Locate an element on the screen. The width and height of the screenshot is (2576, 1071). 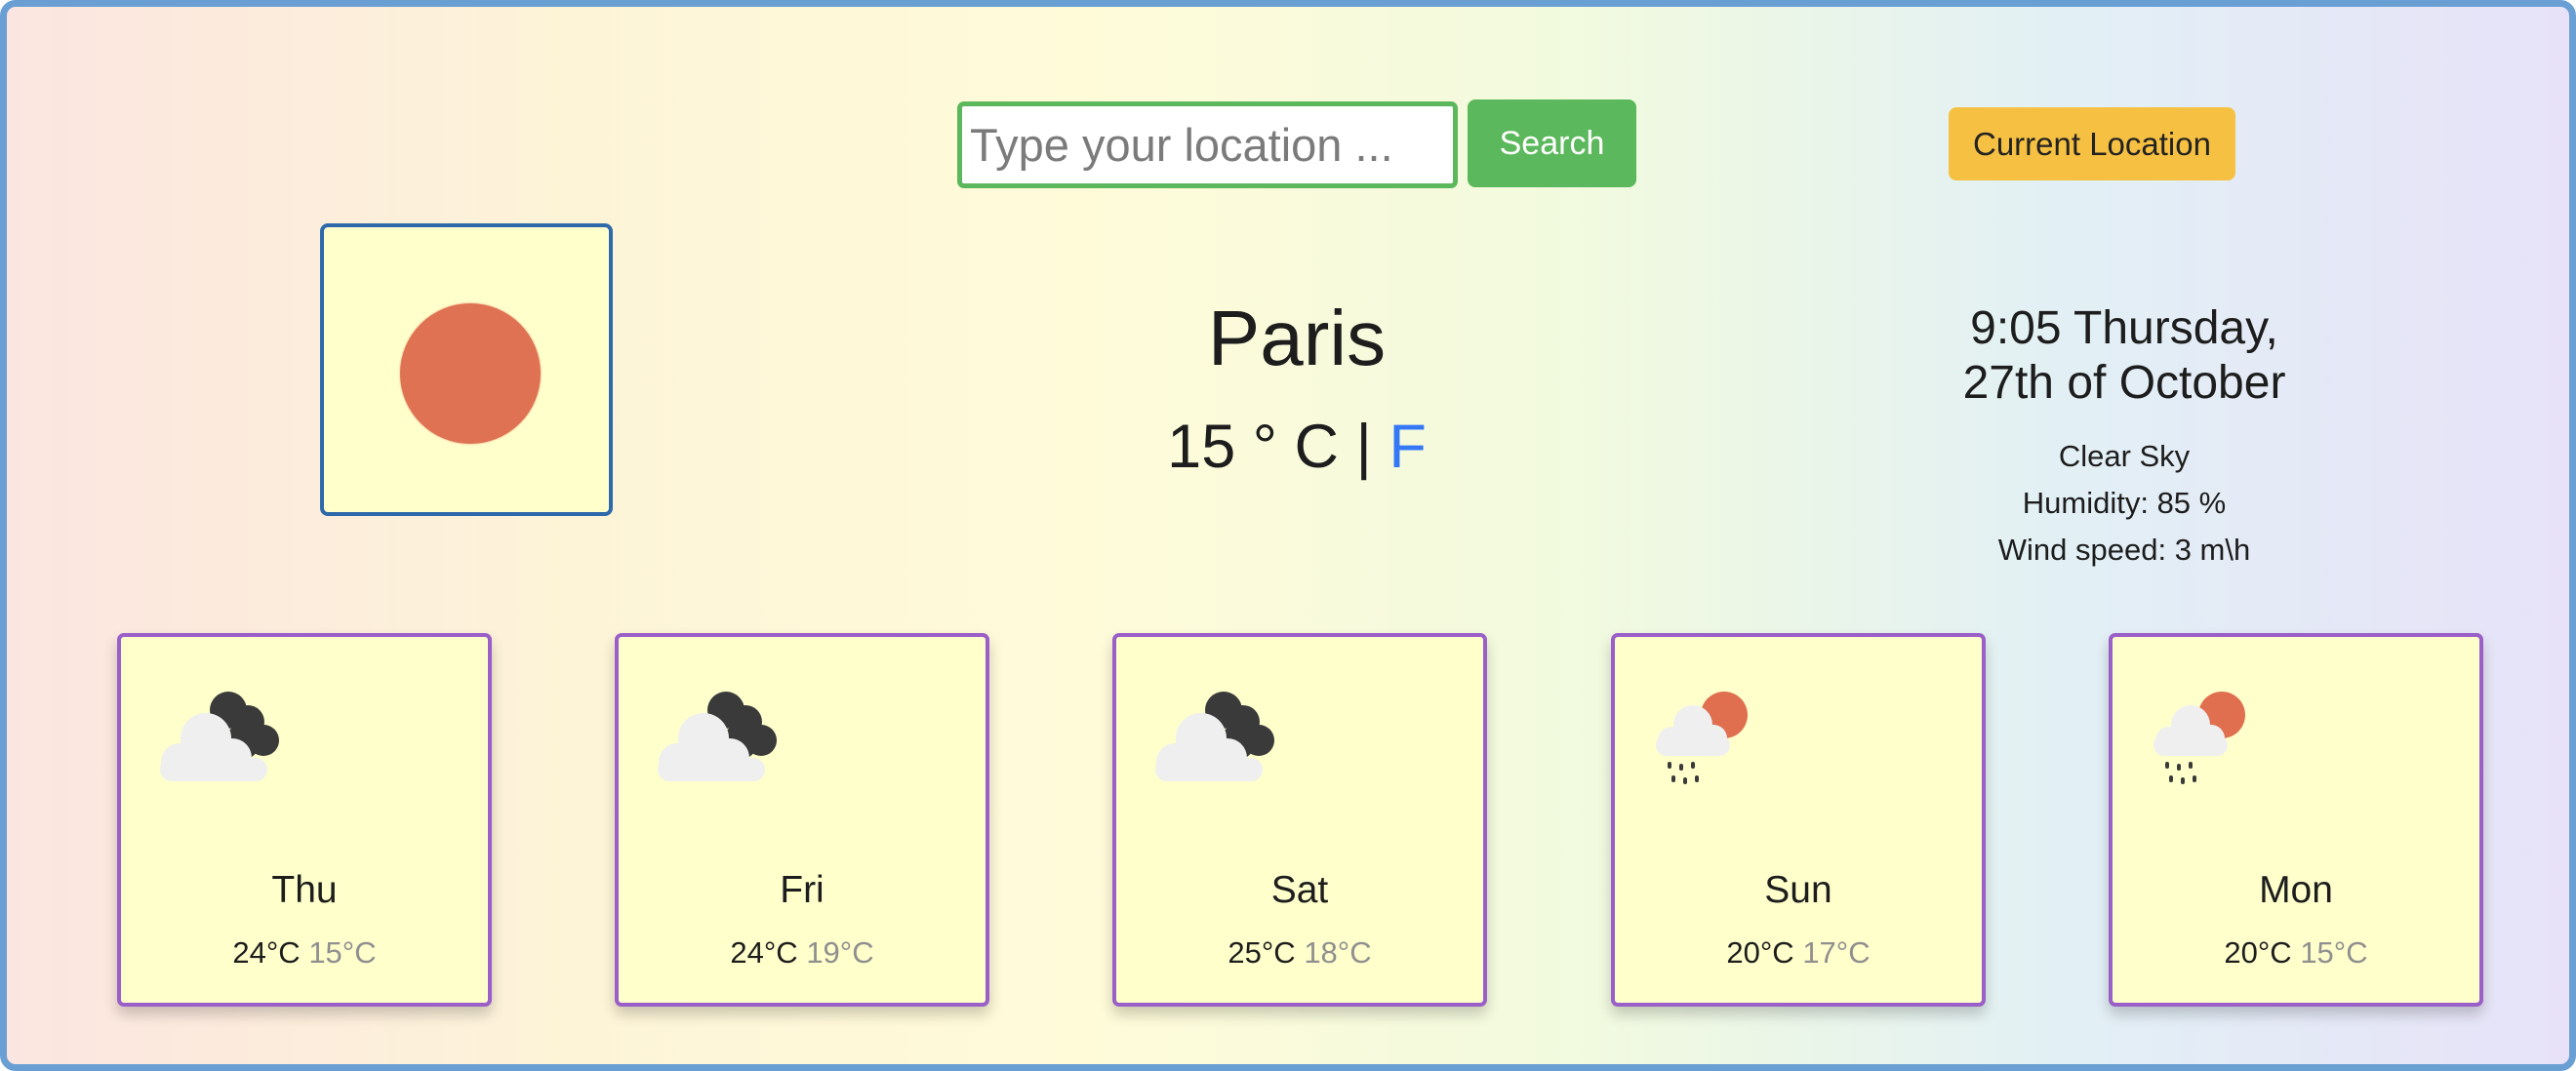
forecast-temps: 24°C 15°C is located at coordinates (304, 953).